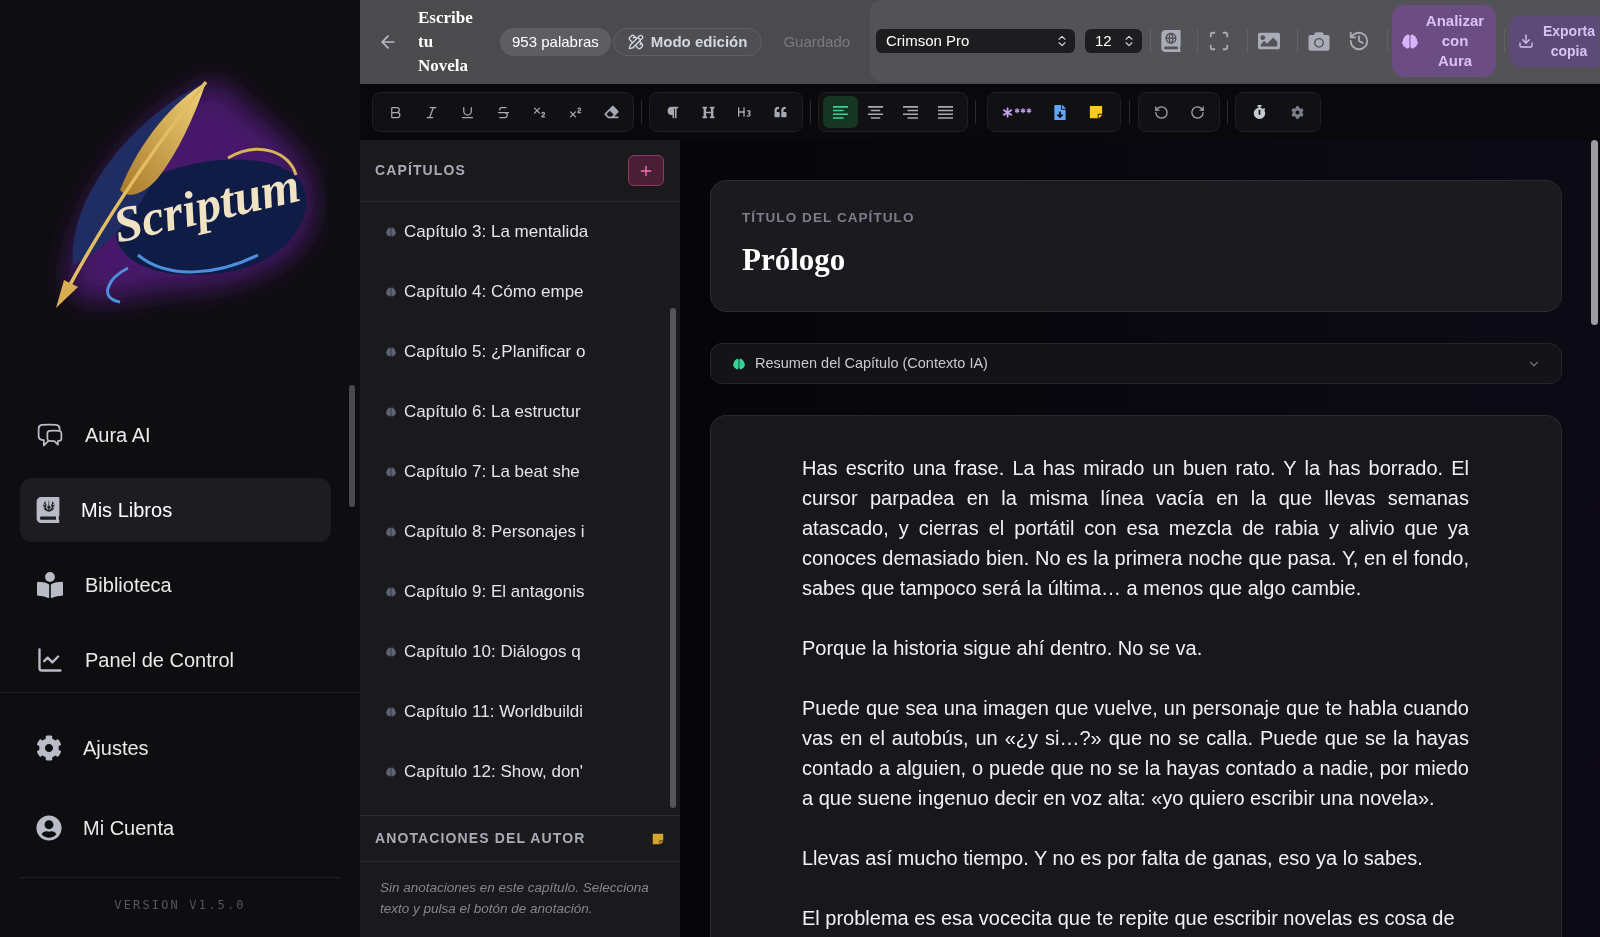  What do you see at coordinates (575, 112) in the screenshot?
I see `superscript-icon` at bounding box center [575, 112].